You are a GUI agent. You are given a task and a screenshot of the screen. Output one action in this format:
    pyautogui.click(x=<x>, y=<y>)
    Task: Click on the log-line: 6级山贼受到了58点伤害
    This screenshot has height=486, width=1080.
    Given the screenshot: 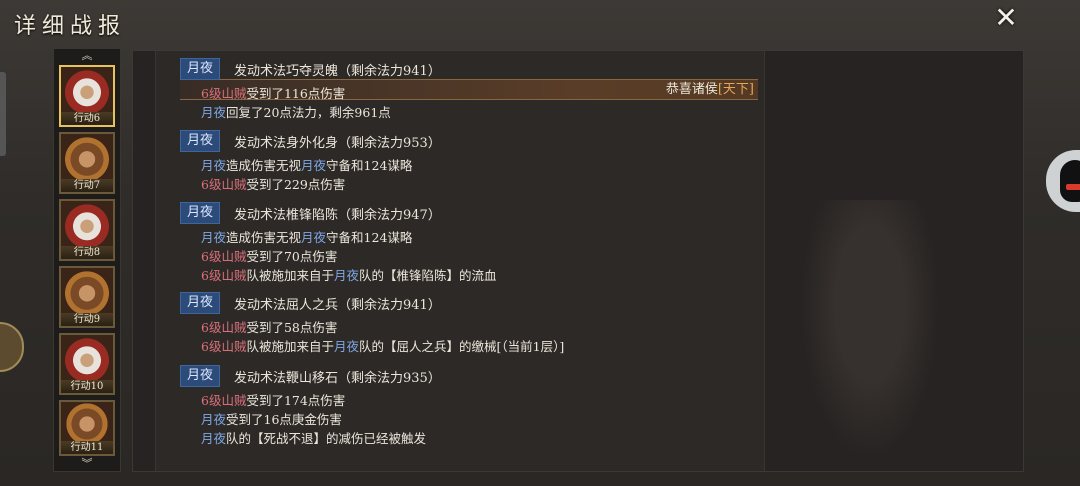 What is the action you would take?
    pyautogui.click(x=269, y=328)
    